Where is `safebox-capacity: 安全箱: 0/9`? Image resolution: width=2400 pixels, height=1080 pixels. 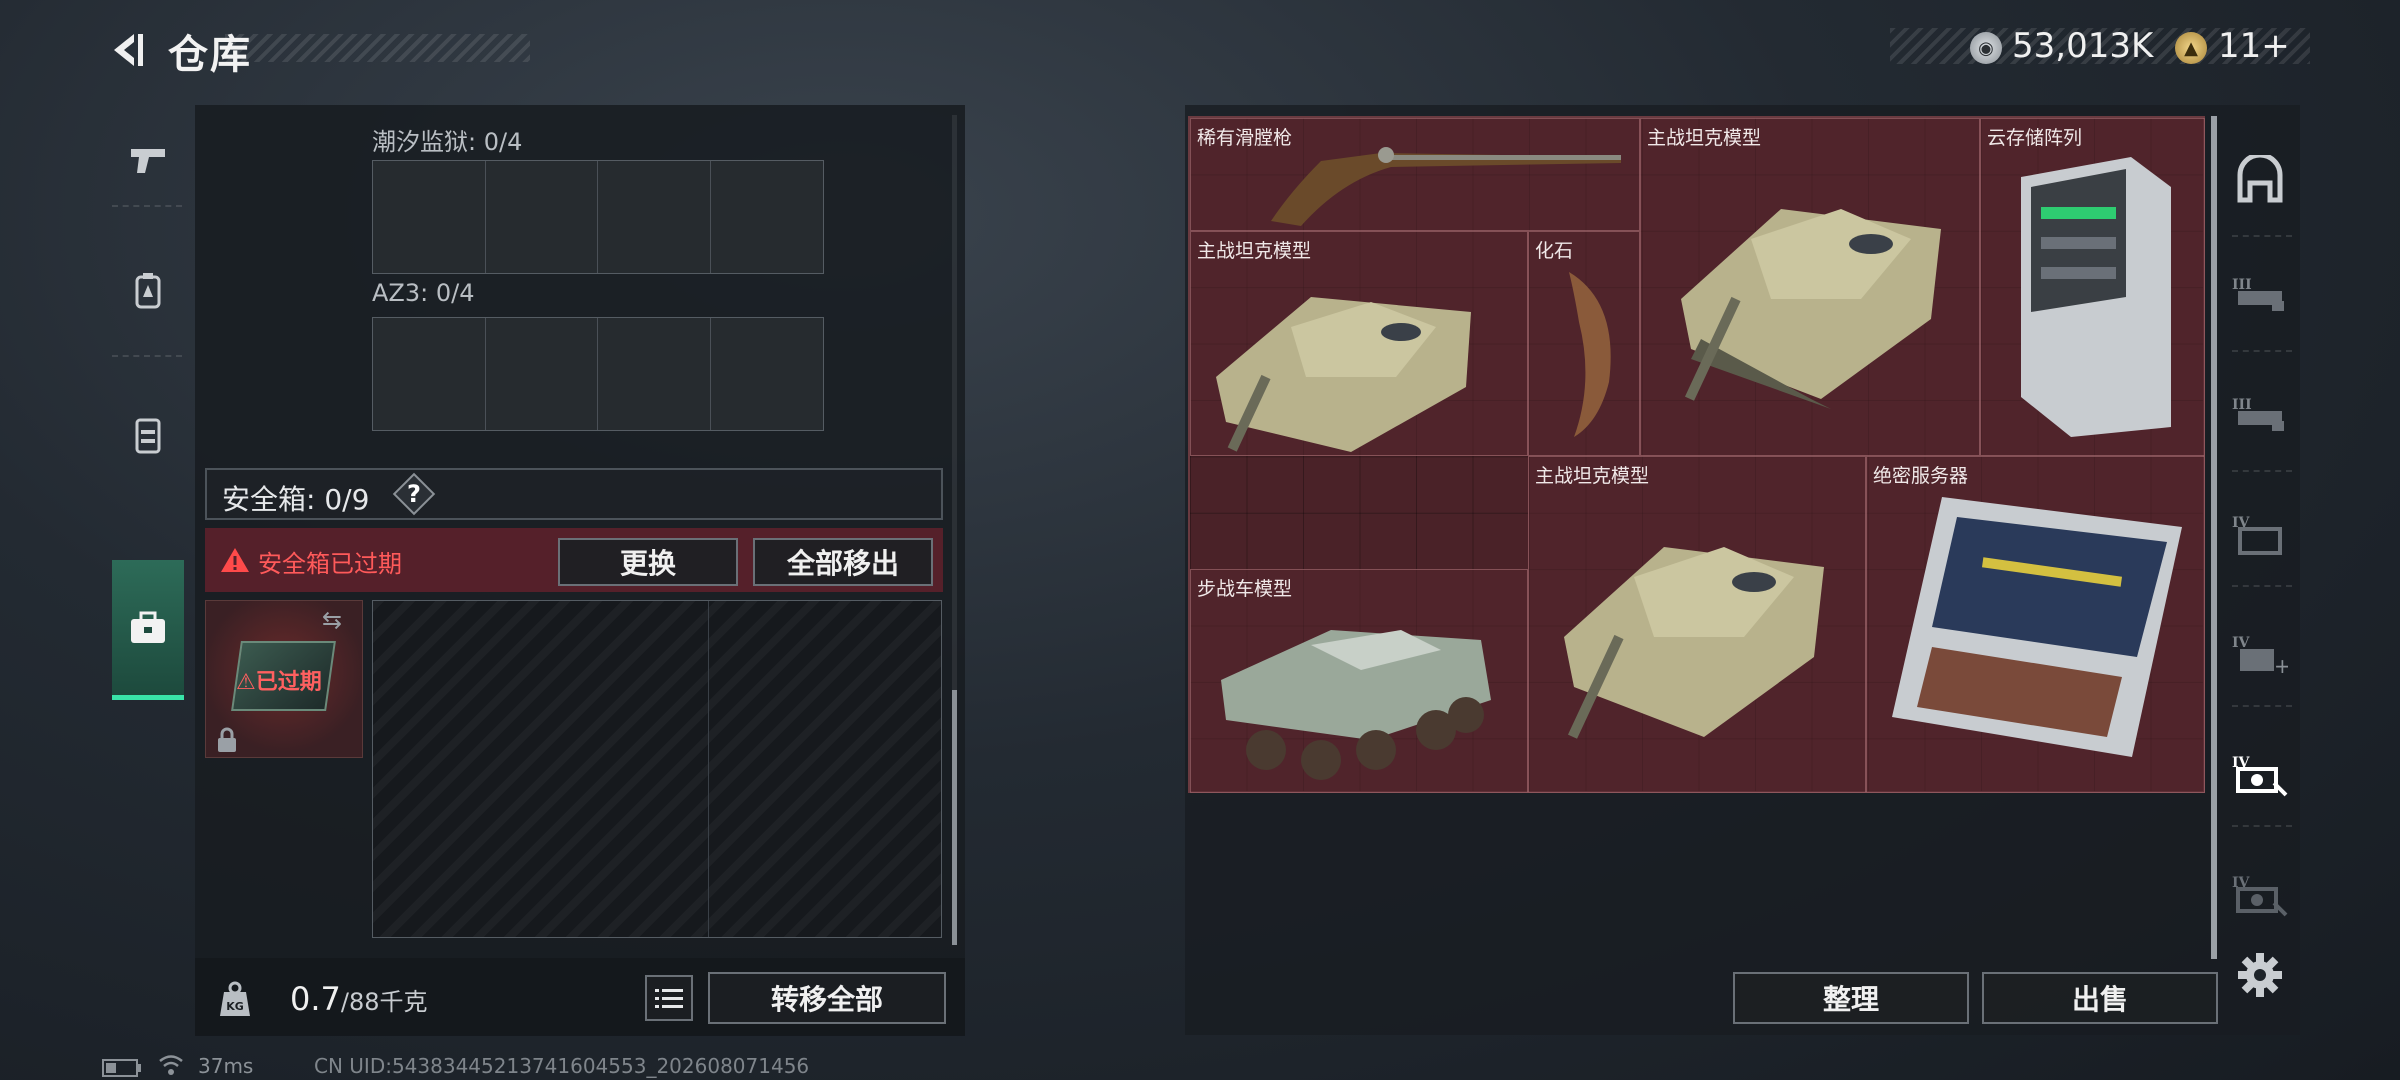 safebox-capacity: 安全箱: 0/9 is located at coordinates (296, 499).